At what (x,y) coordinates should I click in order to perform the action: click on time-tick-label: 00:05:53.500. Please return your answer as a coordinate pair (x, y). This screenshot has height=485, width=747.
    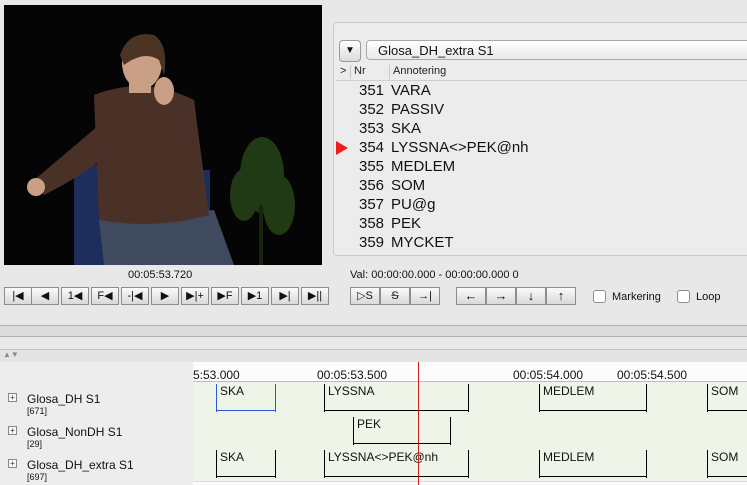
    Looking at the image, I should click on (352, 375).